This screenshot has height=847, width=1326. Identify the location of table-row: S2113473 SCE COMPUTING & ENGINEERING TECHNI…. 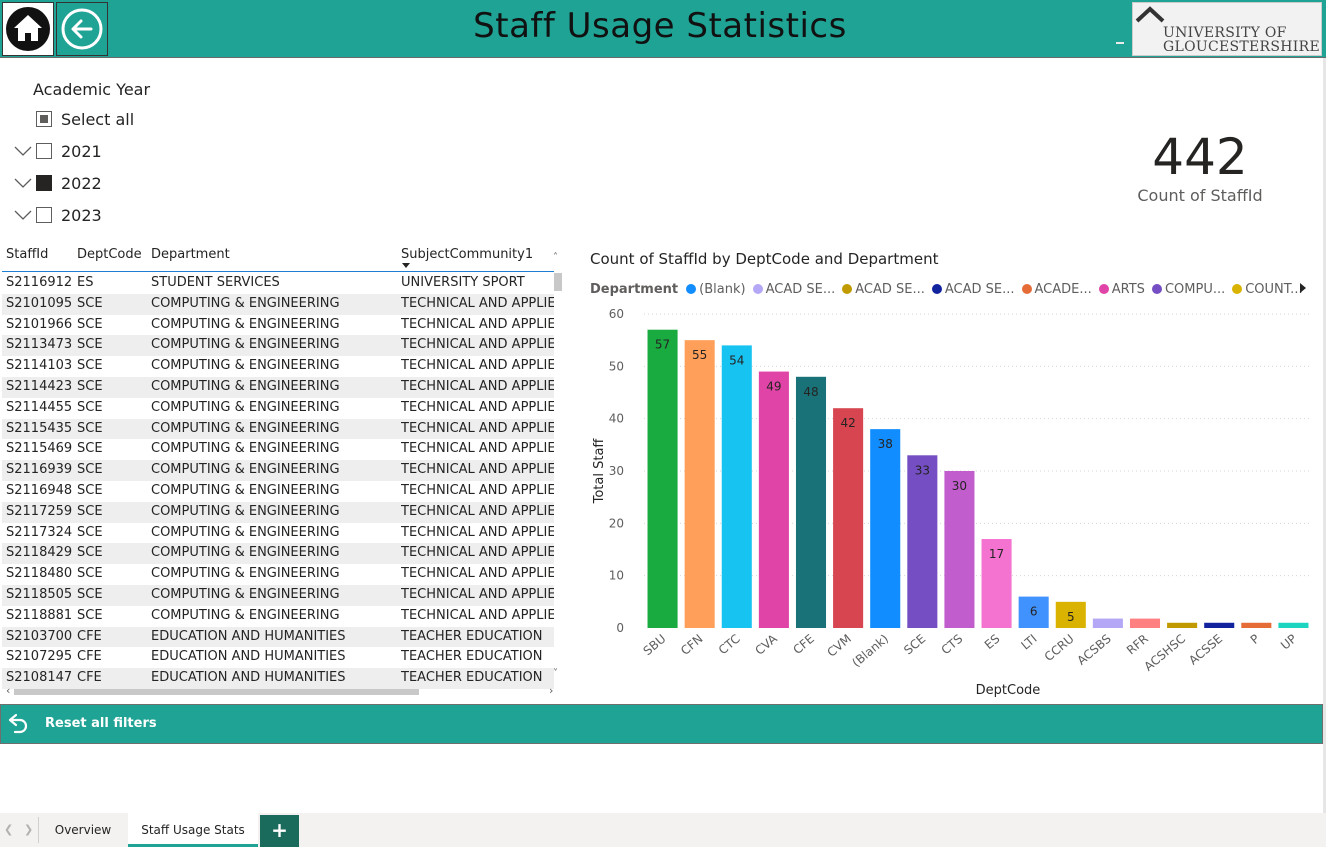
(278, 346).